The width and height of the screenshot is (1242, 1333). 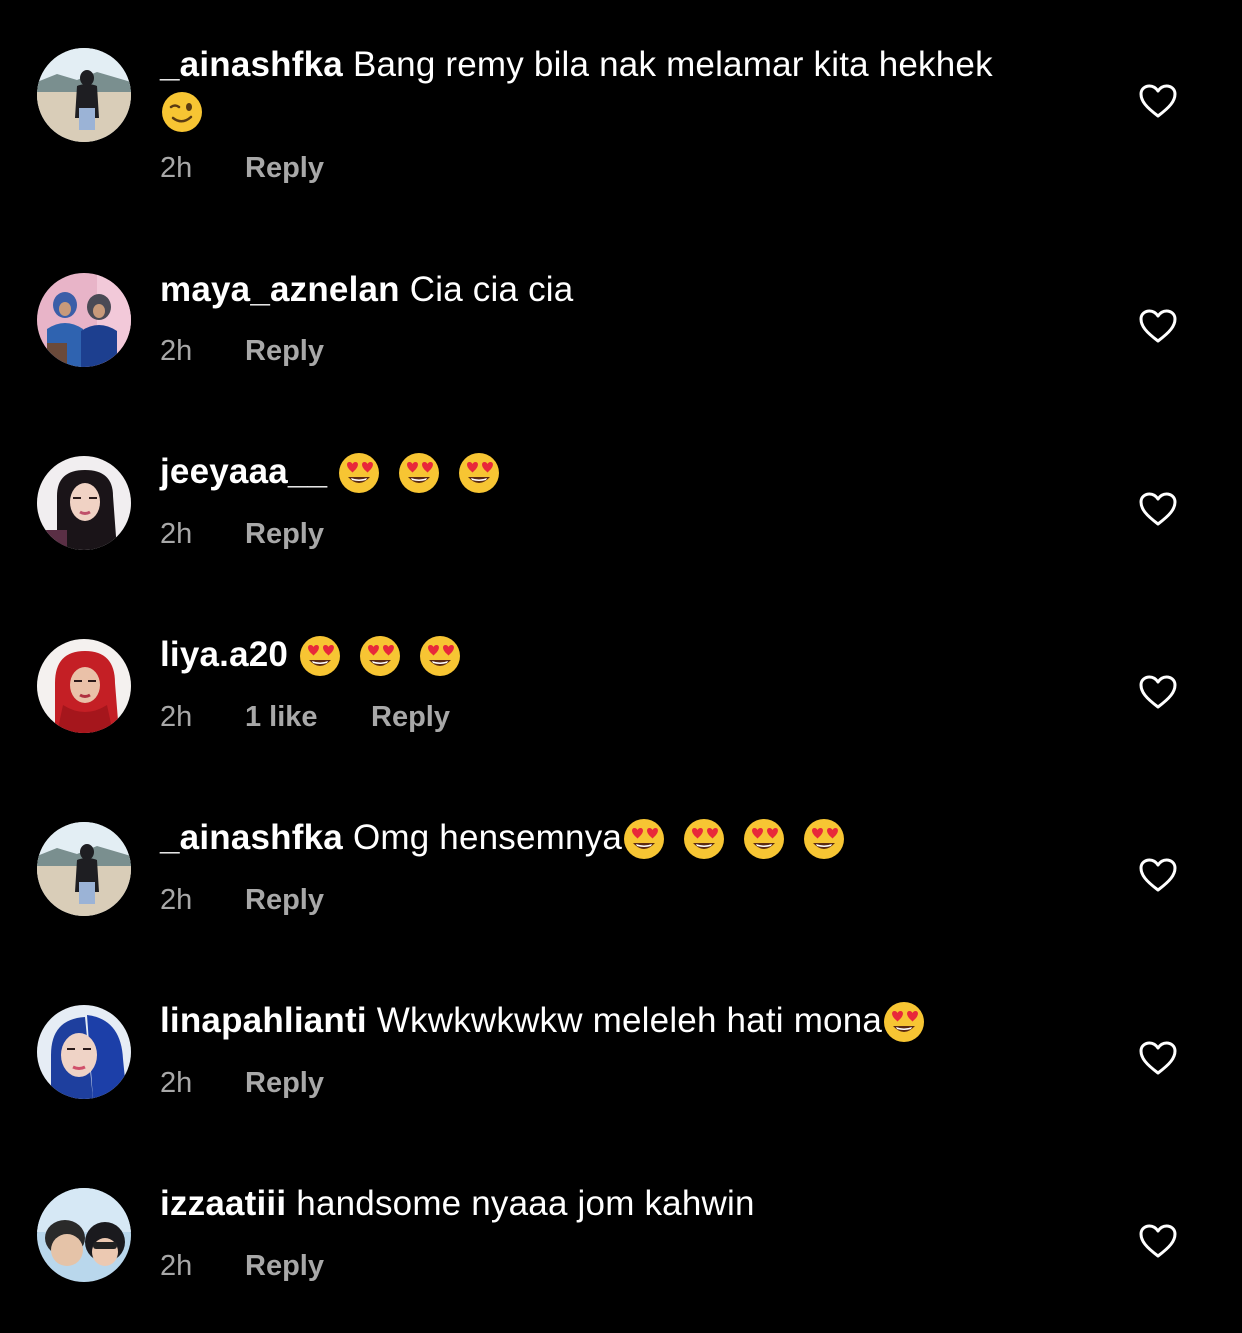 What do you see at coordinates (610, 473) in the screenshot?
I see `comment-body: jeeyaaa__` at bounding box center [610, 473].